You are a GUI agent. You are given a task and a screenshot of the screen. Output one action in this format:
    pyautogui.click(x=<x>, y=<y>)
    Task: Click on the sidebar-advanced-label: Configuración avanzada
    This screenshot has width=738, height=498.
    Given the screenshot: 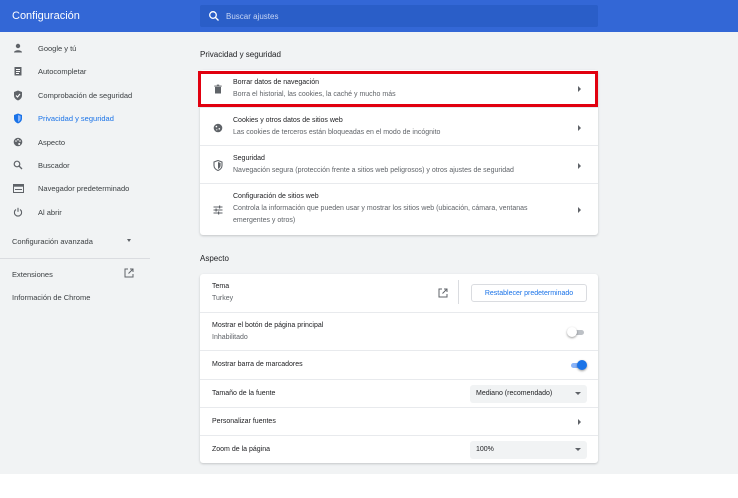 What is the action you would take?
    pyautogui.click(x=52, y=241)
    